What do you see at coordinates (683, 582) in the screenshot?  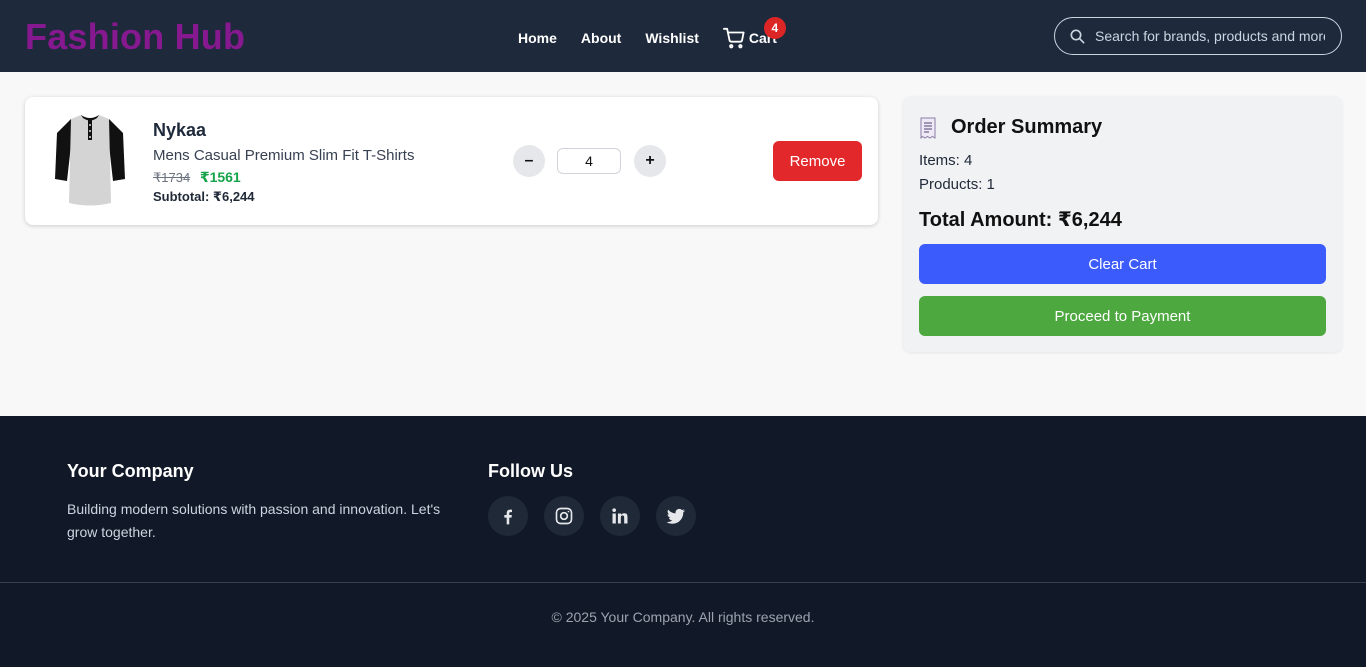 I see `footer-divider` at bounding box center [683, 582].